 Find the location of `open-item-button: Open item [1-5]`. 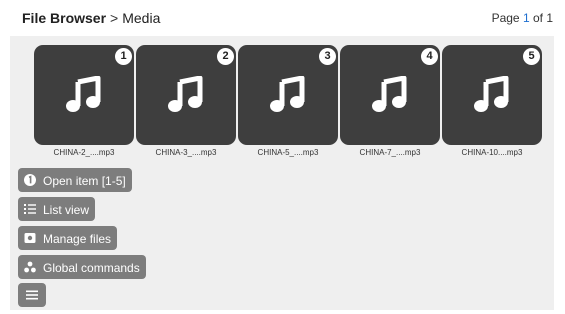

open-item-button: Open item [1-5] is located at coordinates (75, 180).